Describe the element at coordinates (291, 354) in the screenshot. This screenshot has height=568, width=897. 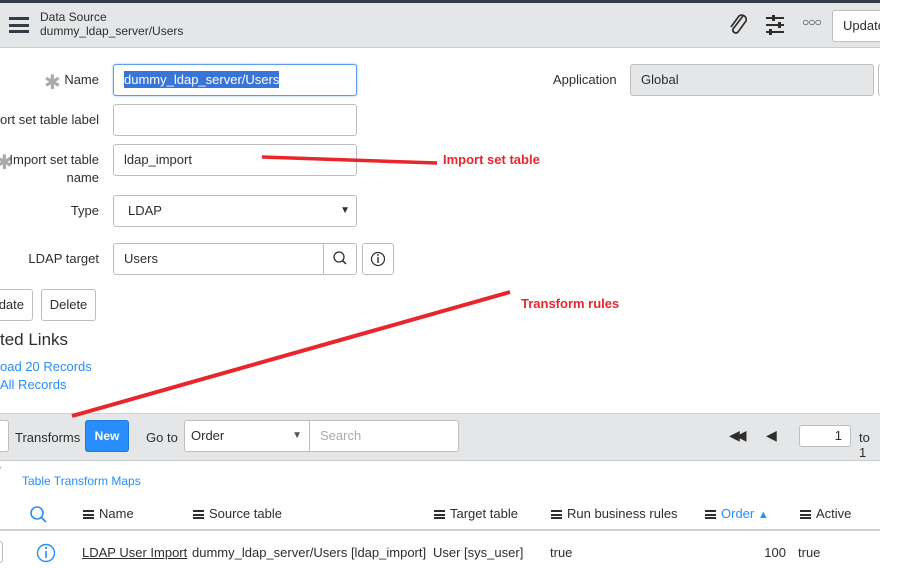
I see `annotation-line-transform` at that location.